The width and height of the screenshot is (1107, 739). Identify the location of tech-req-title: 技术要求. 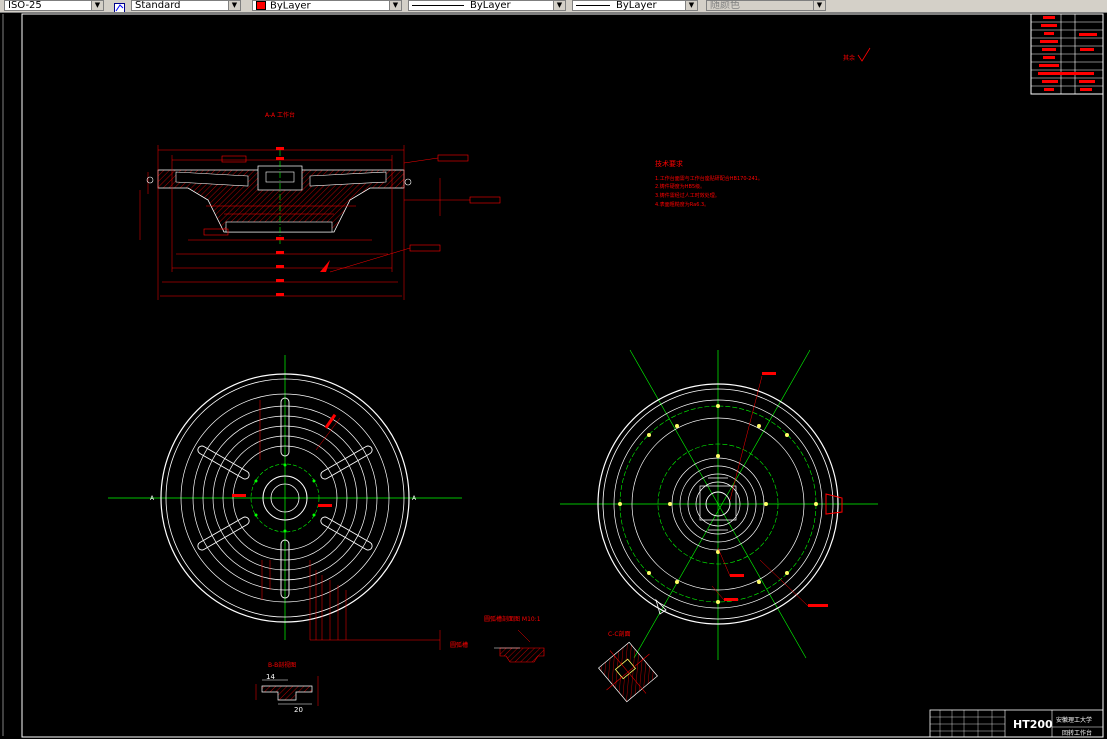
(669, 163).